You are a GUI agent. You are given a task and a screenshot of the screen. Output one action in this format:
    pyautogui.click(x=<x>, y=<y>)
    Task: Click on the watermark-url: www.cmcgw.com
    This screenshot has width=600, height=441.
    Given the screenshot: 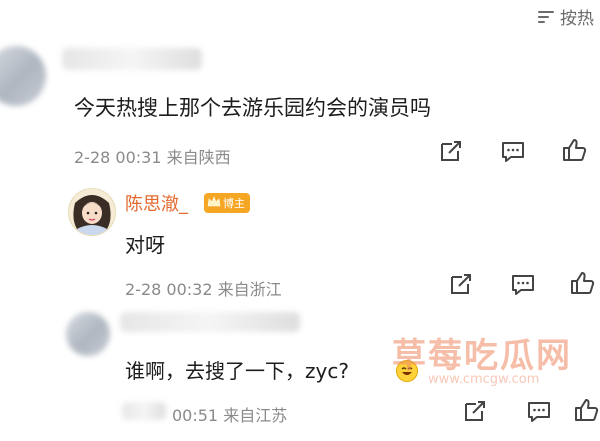 What is the action you would take?
    pyautogui.click(x=484, y=379)
    